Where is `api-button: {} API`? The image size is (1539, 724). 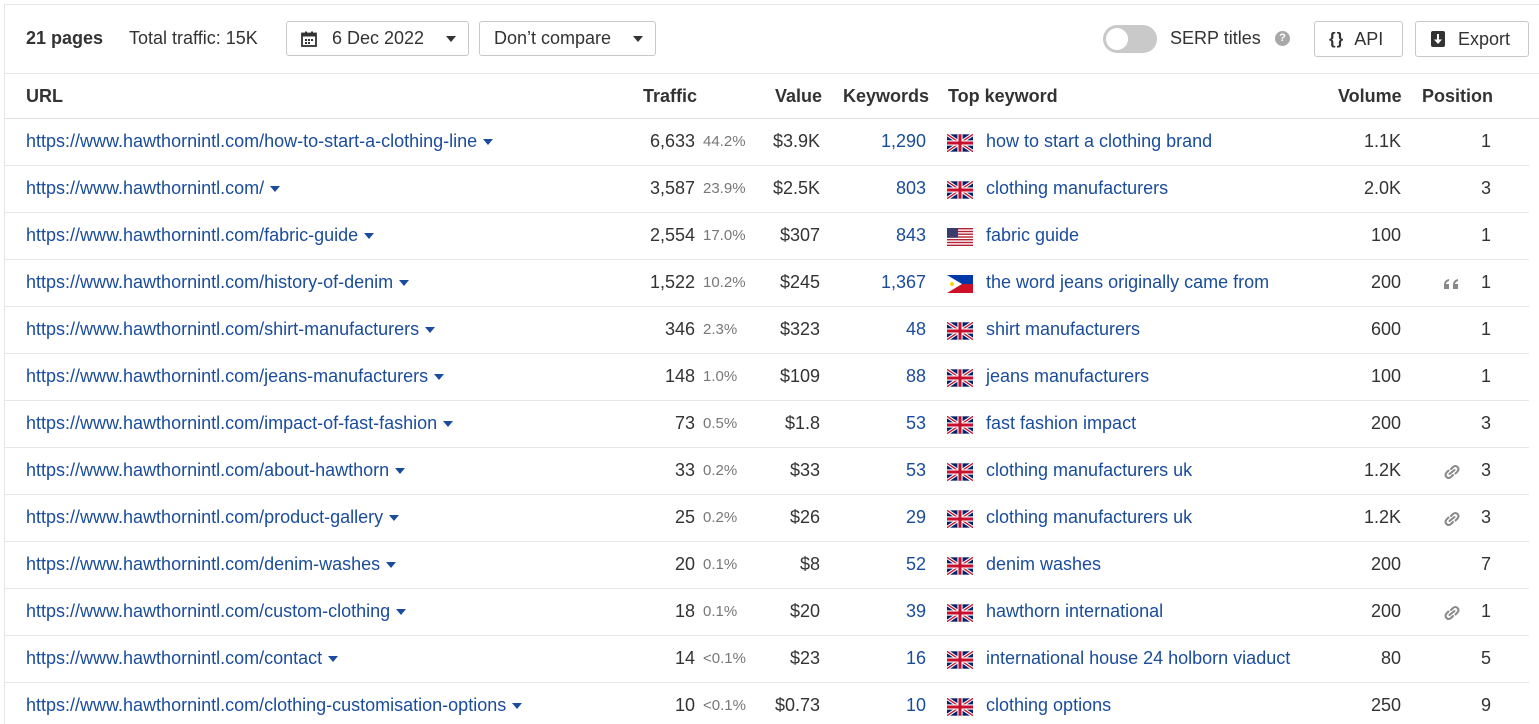 api-button: {} API is located at coordinates (1358, 39).